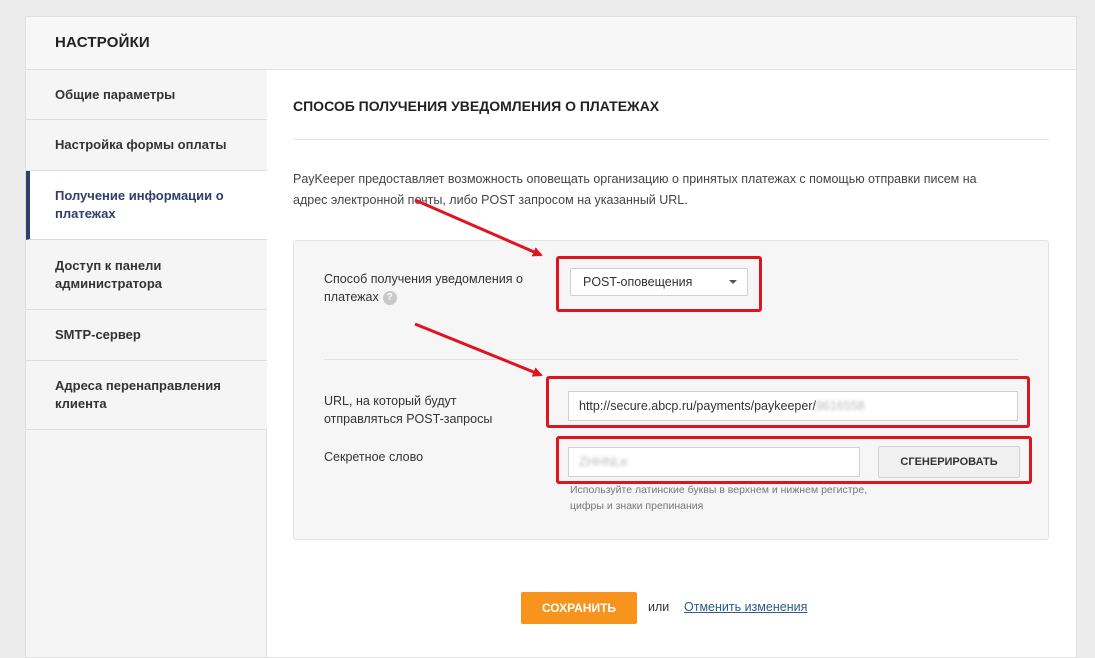  Describe the element at coordinates (478, 287) in the screenshot. I see `annotation-arrows` at that location.